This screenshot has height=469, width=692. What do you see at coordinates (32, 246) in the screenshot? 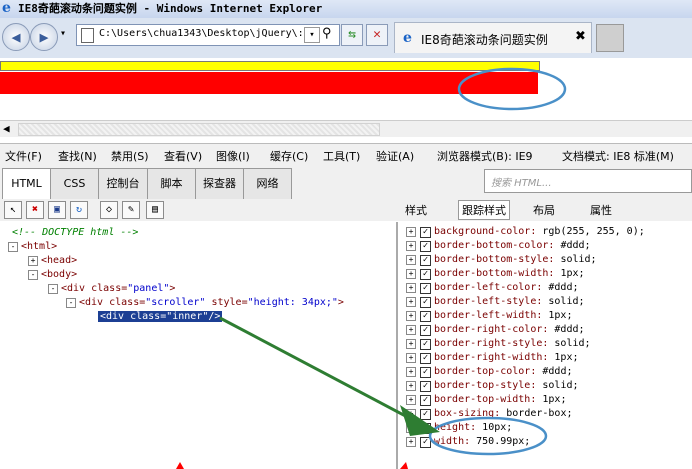
I see `tree-html: - <html>` at bounding box center [32, 246].